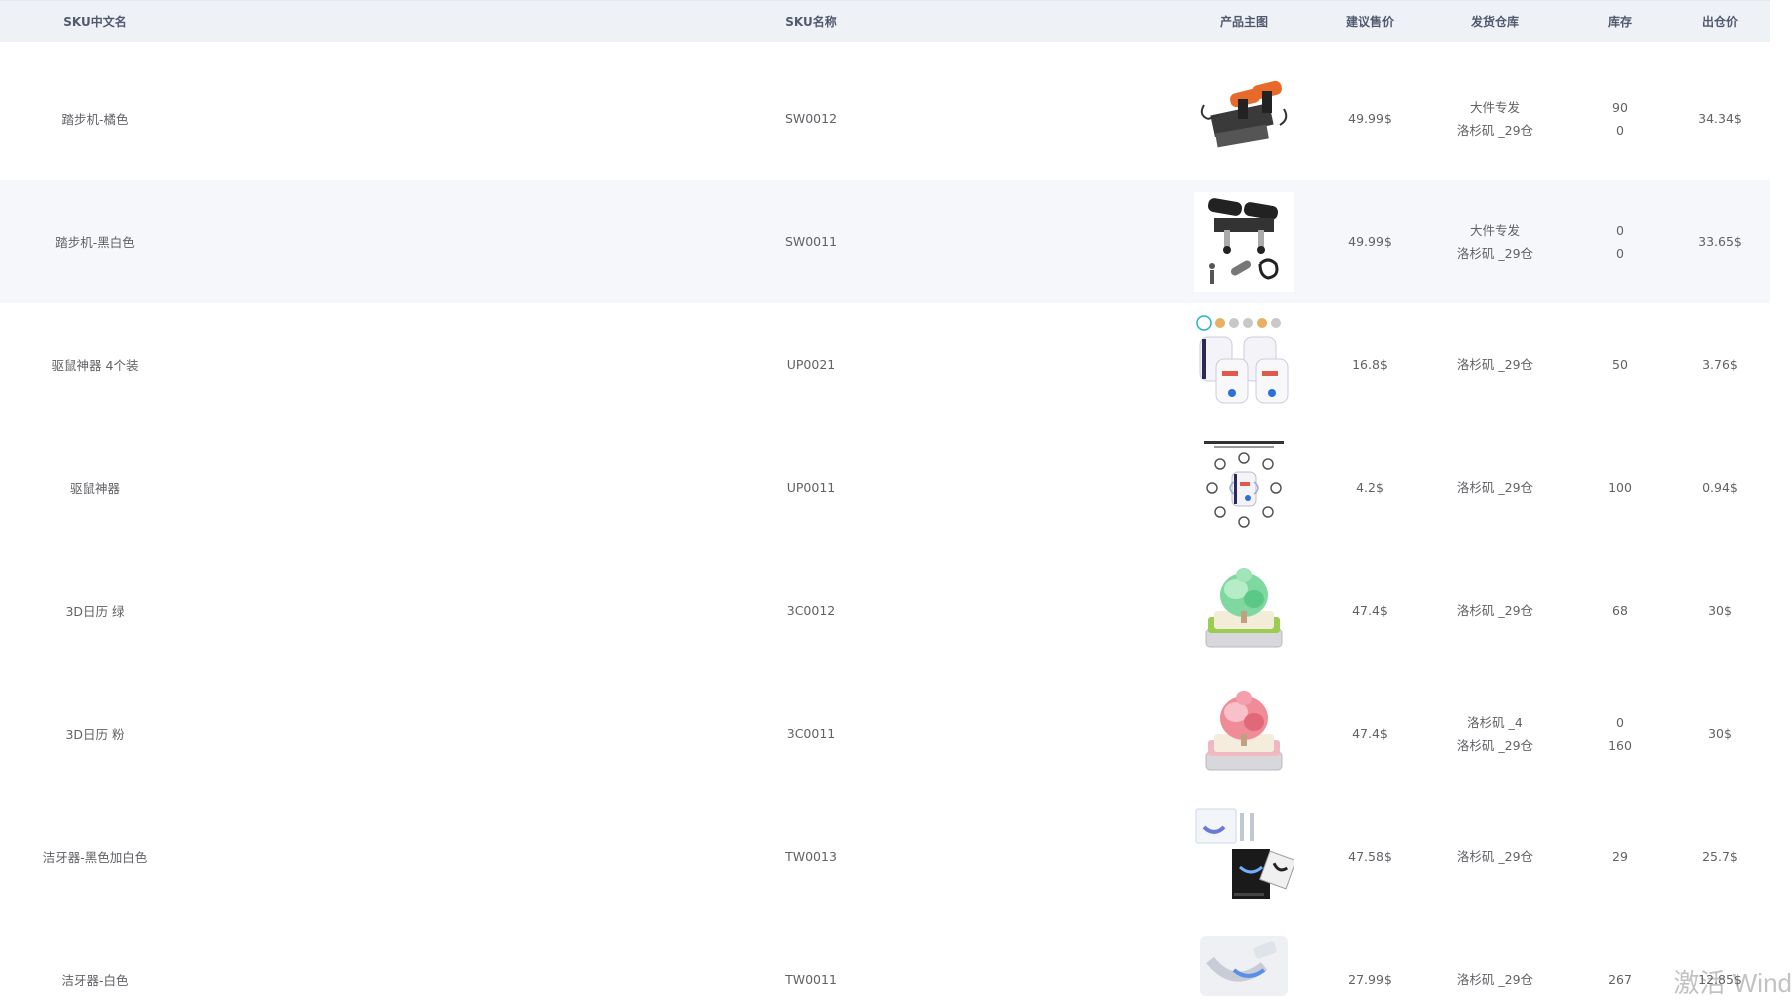 Image resolution: width=1792 pixels, height=1004 pixels. I want to click on header-cn-name: SKU中文名, so click(95, 22).